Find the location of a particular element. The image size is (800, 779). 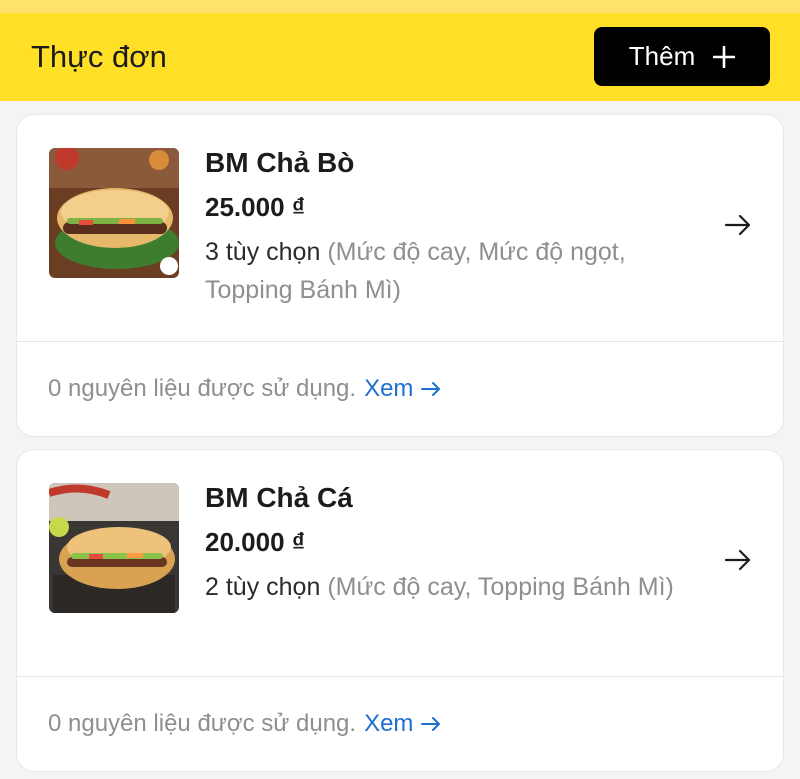

item-name: BM Chả Cá is located at coordinates (279, 497).